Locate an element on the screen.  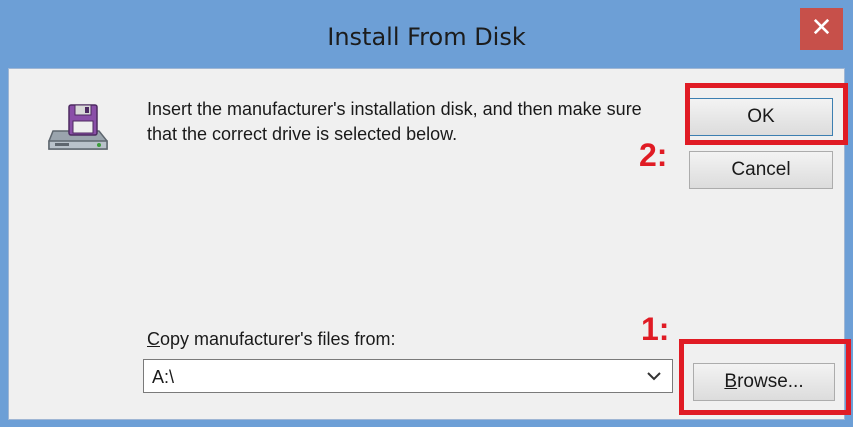
copy-label-access-key: C is located at coordinates (153, 339).